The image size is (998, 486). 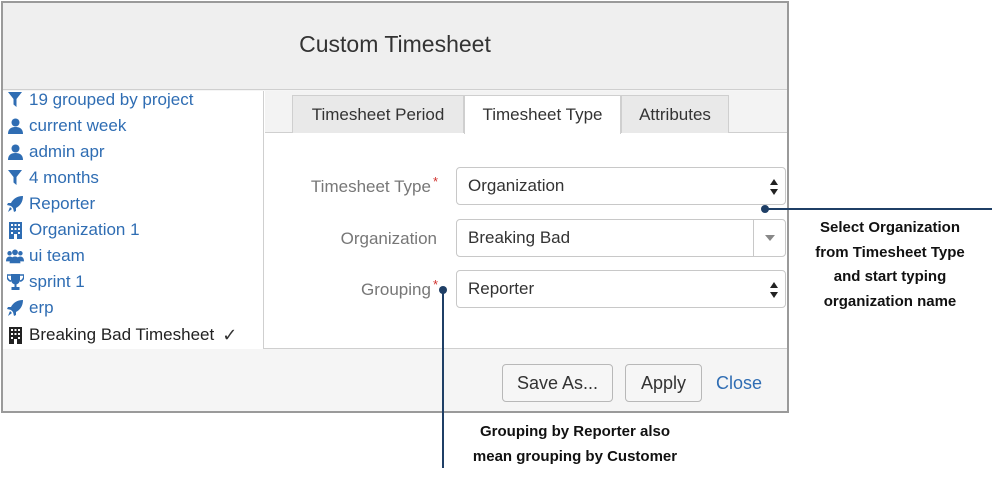 I want to click on tab-timesheet-period: Timesheet Period, so click(x=378, y=114).